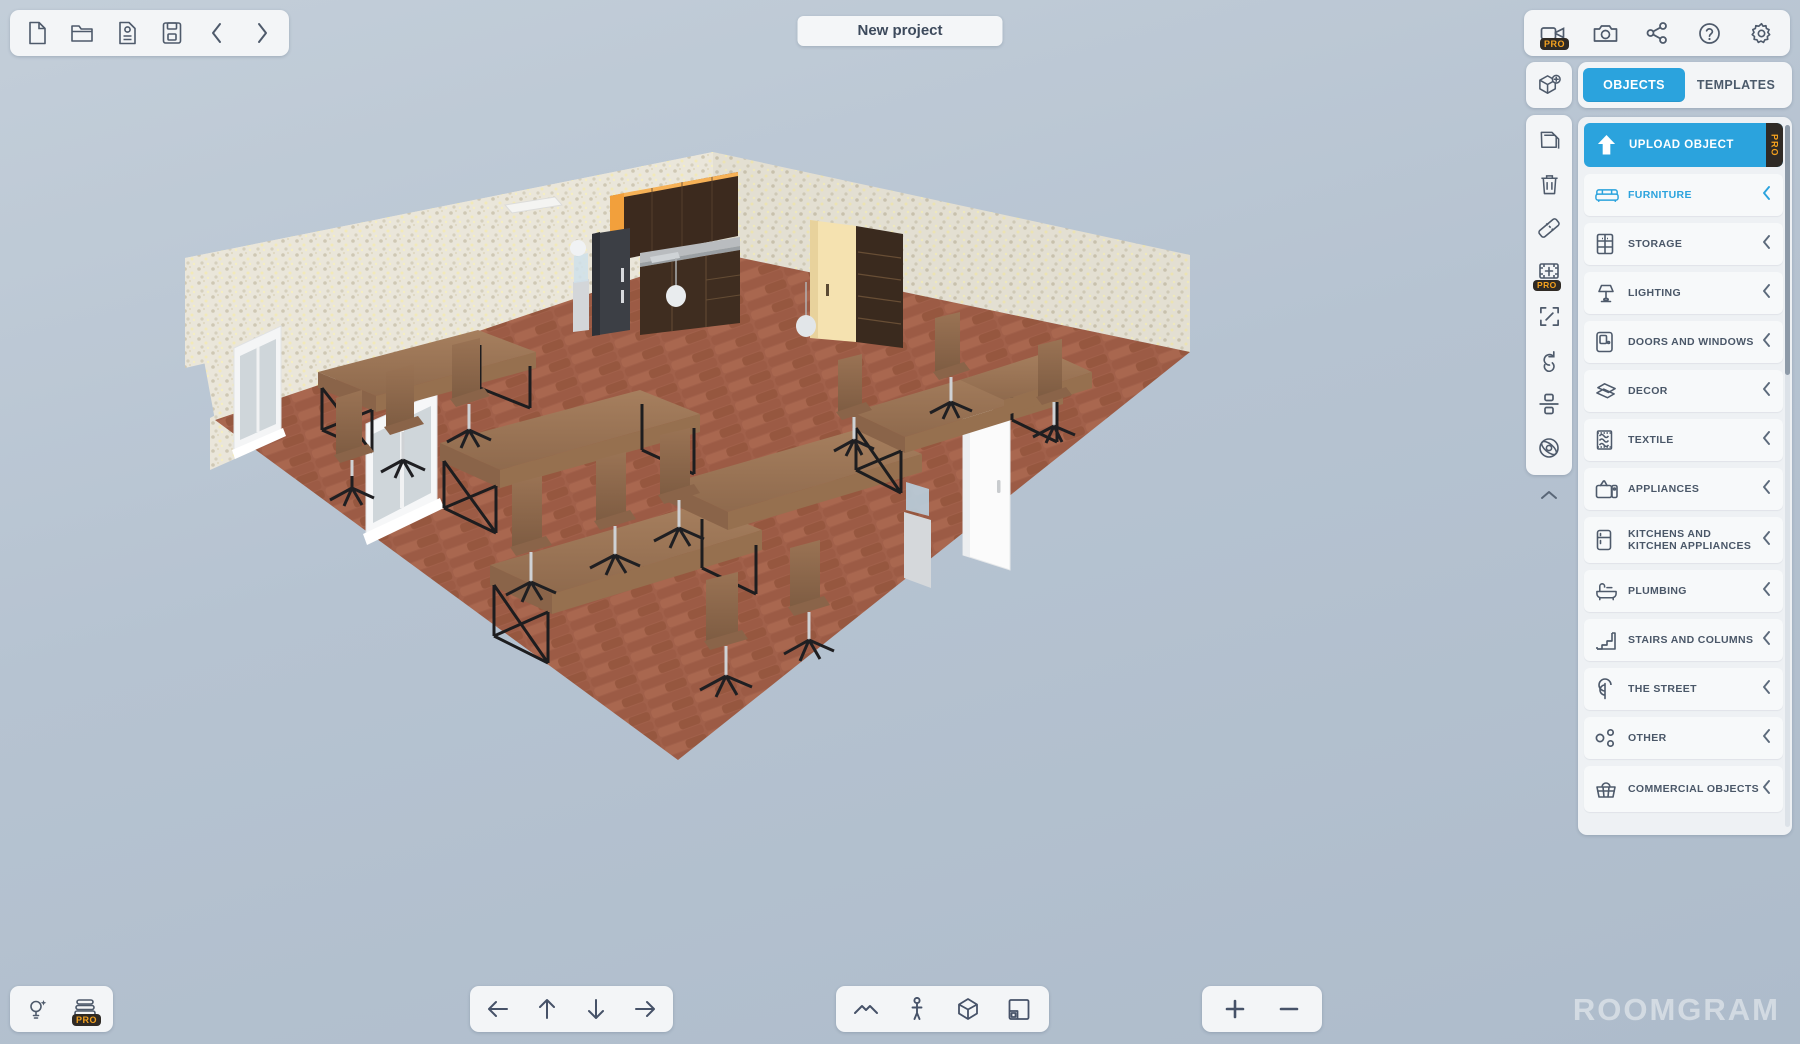 The height and width of the screenshot is (1044, 1800). I want to click on category-item-doors-and-windows: DOORS AND WINDOWS, so click(1683, 342).